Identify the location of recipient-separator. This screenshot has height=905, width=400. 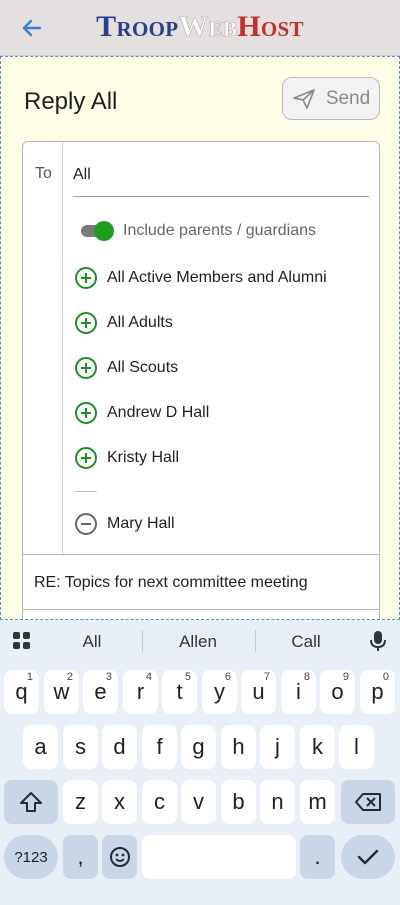
(86, 491).